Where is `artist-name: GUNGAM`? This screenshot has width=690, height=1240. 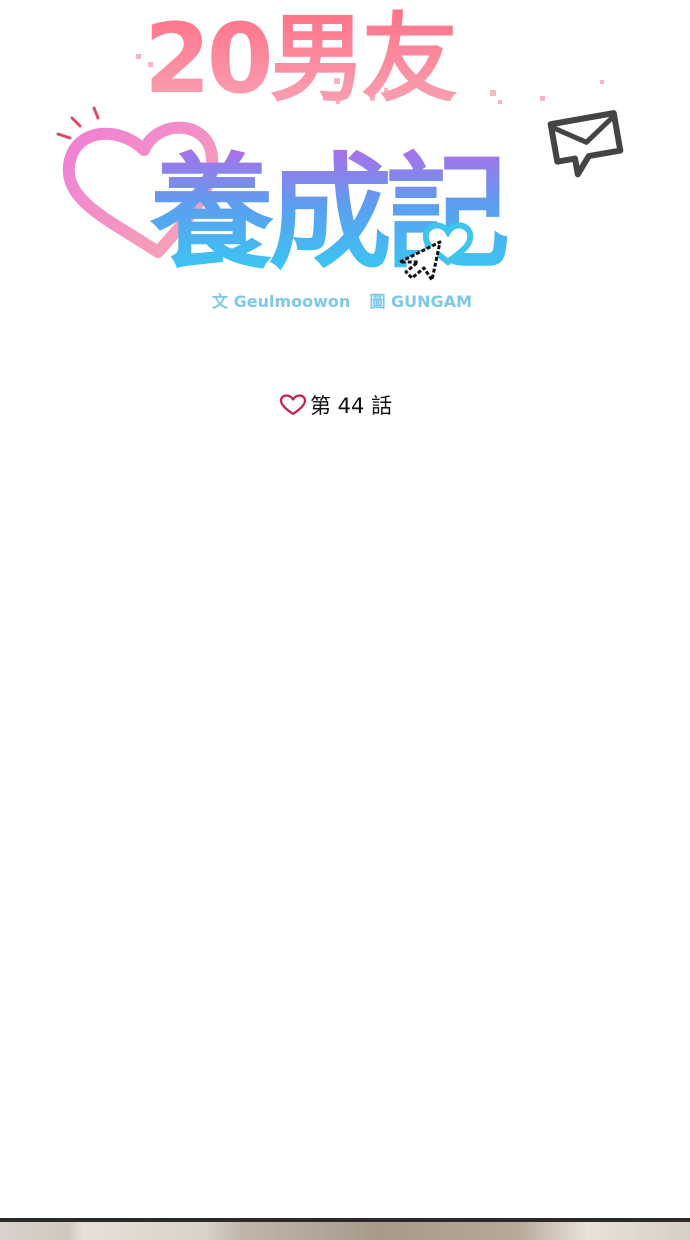
artist-name: GUNGAM is located at coordinates (431, 301).